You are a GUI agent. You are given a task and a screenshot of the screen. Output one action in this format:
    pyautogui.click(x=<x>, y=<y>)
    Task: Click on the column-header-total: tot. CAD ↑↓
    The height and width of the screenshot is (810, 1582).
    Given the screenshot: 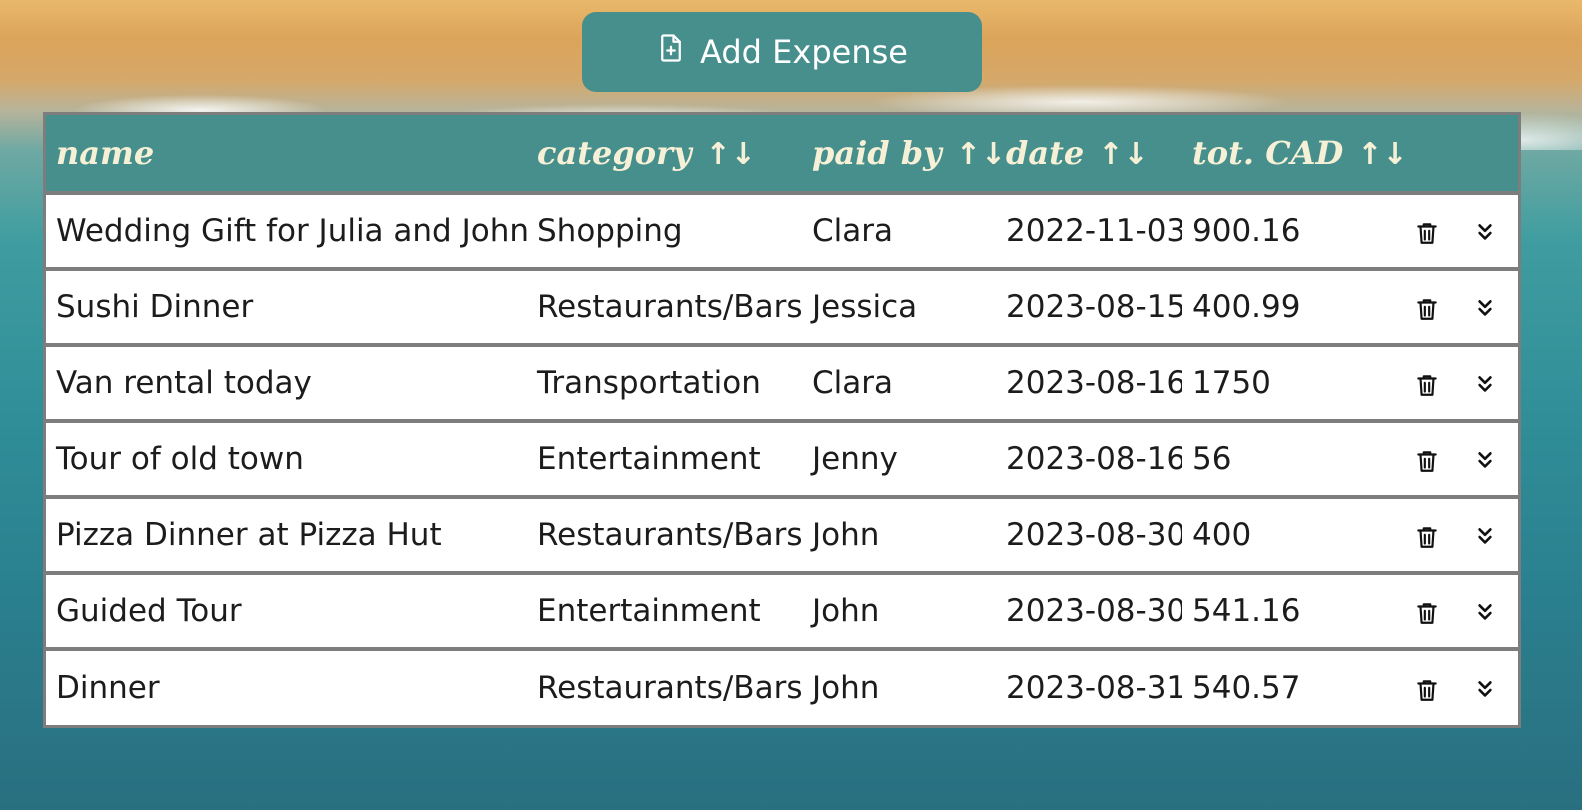 What is the action you would take?
    pyautogui.click(x=1295, y=154)
    